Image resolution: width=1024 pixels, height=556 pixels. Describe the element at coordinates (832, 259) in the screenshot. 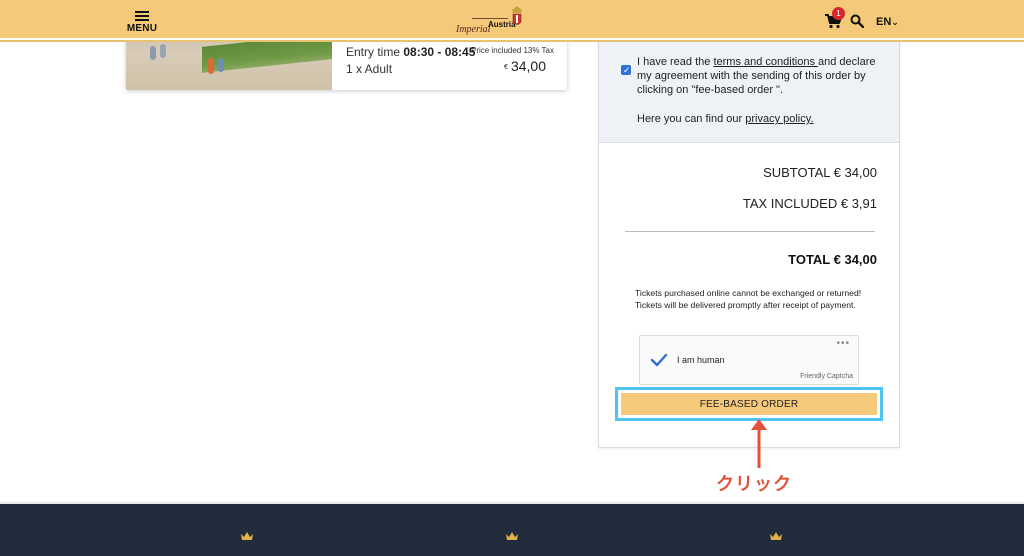

I see `order-total: TOTAL € 34,00` at that location.